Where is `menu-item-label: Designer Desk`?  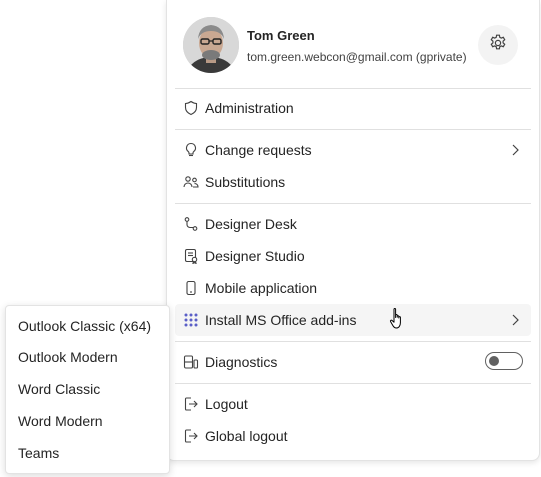
menu-item-label: Designer Desk is located at coordinates (251, 224).